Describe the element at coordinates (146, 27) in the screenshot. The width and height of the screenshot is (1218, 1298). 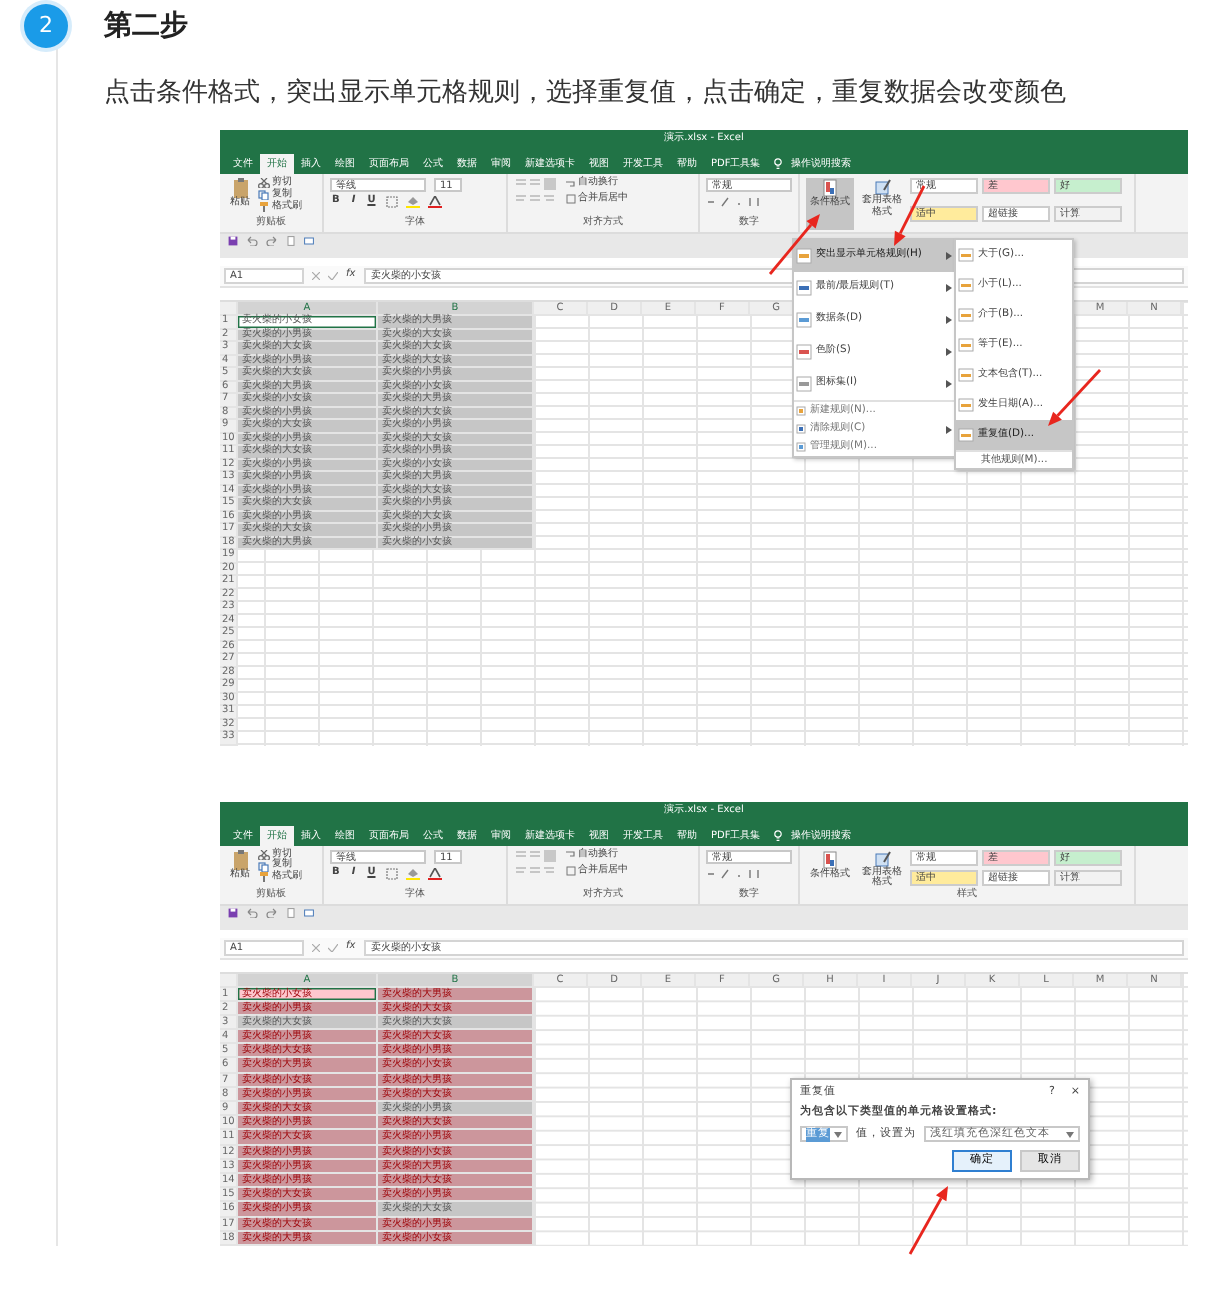
I see `step-title: 第二步` at that location.